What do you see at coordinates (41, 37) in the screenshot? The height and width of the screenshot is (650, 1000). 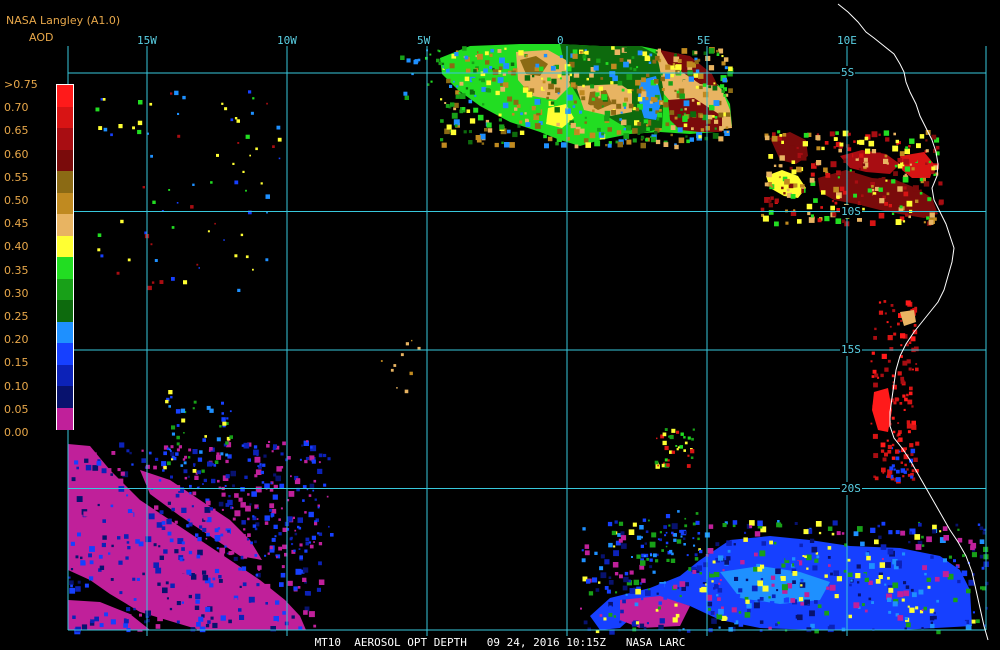 I see `product-name: AOD` at bounding box center [41, 37].